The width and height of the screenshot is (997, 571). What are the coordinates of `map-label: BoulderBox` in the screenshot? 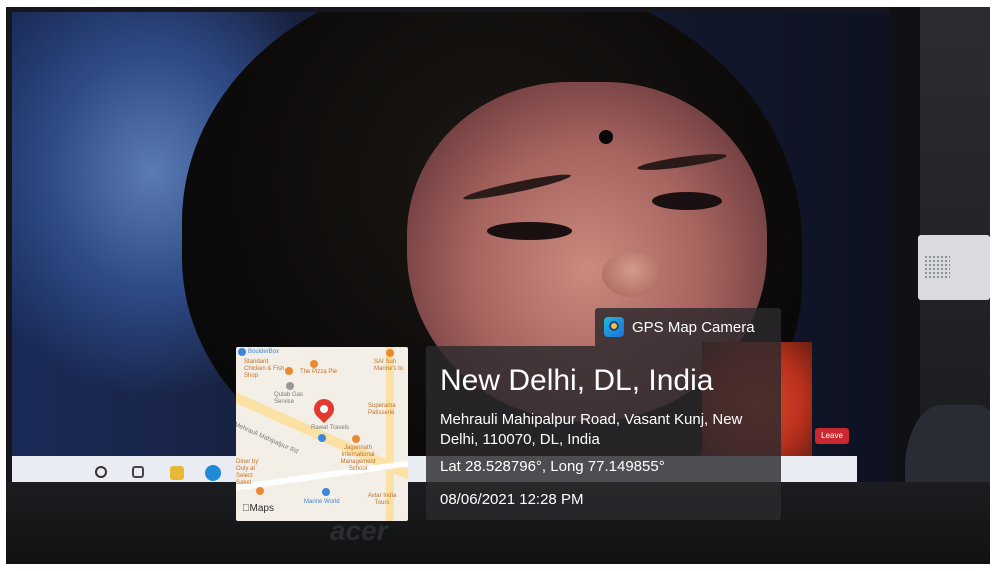 It's located at (264, 352).